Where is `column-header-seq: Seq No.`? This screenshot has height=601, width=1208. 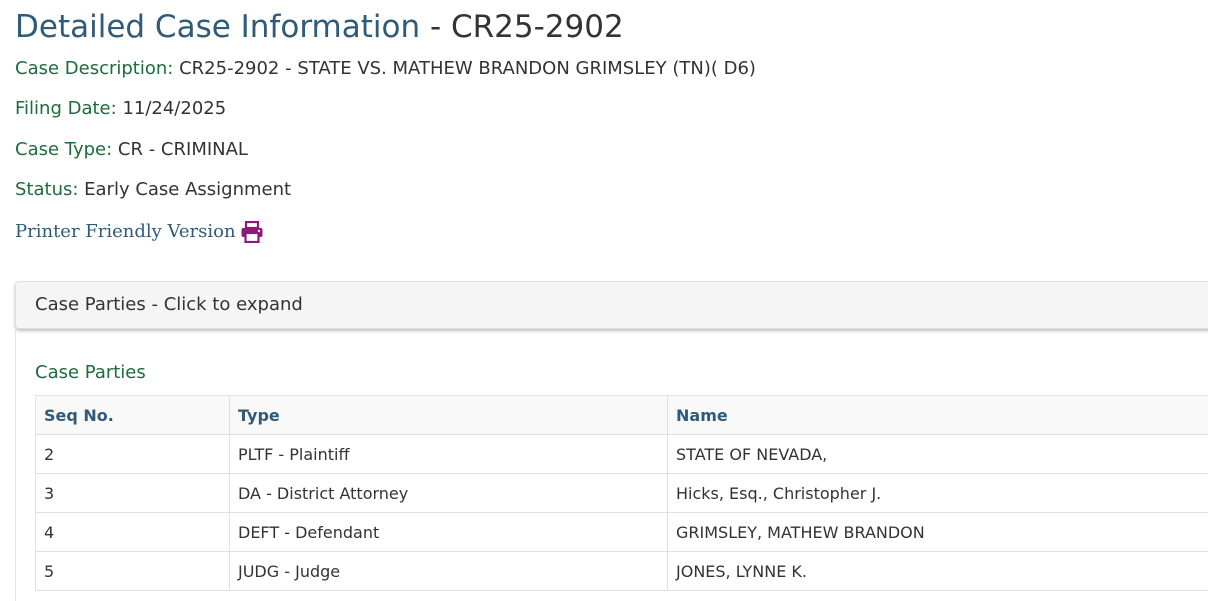 column-header-seq: Seq No. is located at coordinates (133, 415).